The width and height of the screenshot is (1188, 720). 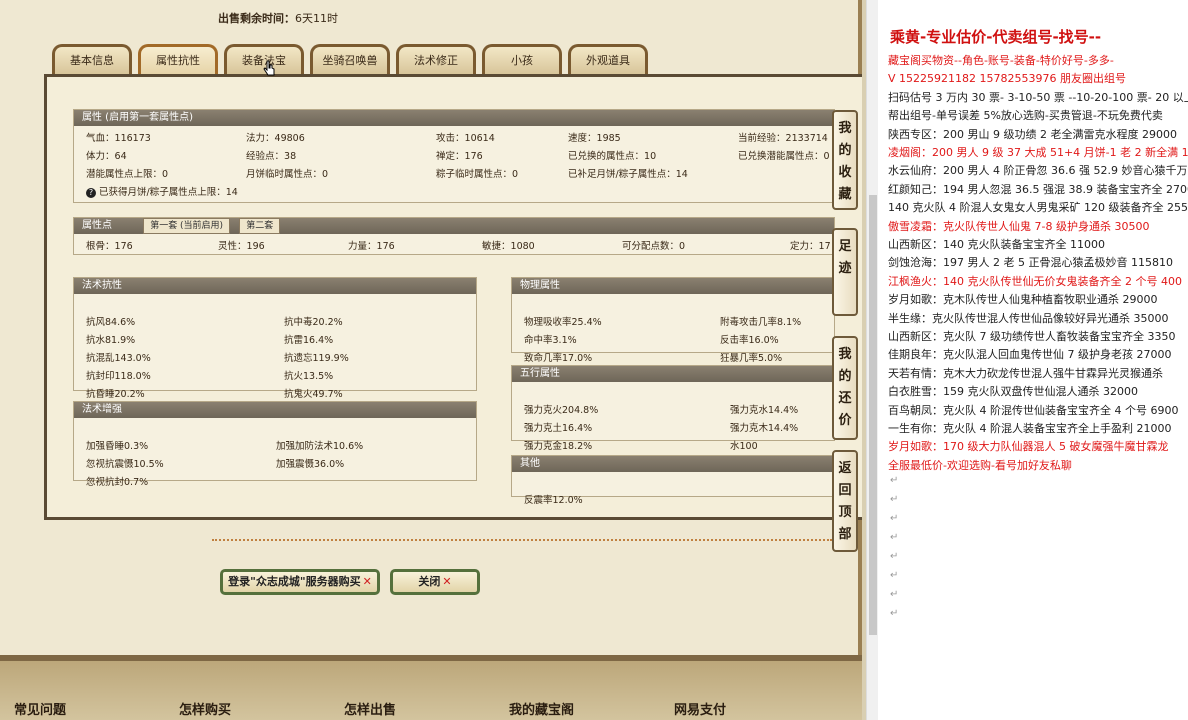 I want to click on stat-value: 119.9%, so click(x=330, y=358).